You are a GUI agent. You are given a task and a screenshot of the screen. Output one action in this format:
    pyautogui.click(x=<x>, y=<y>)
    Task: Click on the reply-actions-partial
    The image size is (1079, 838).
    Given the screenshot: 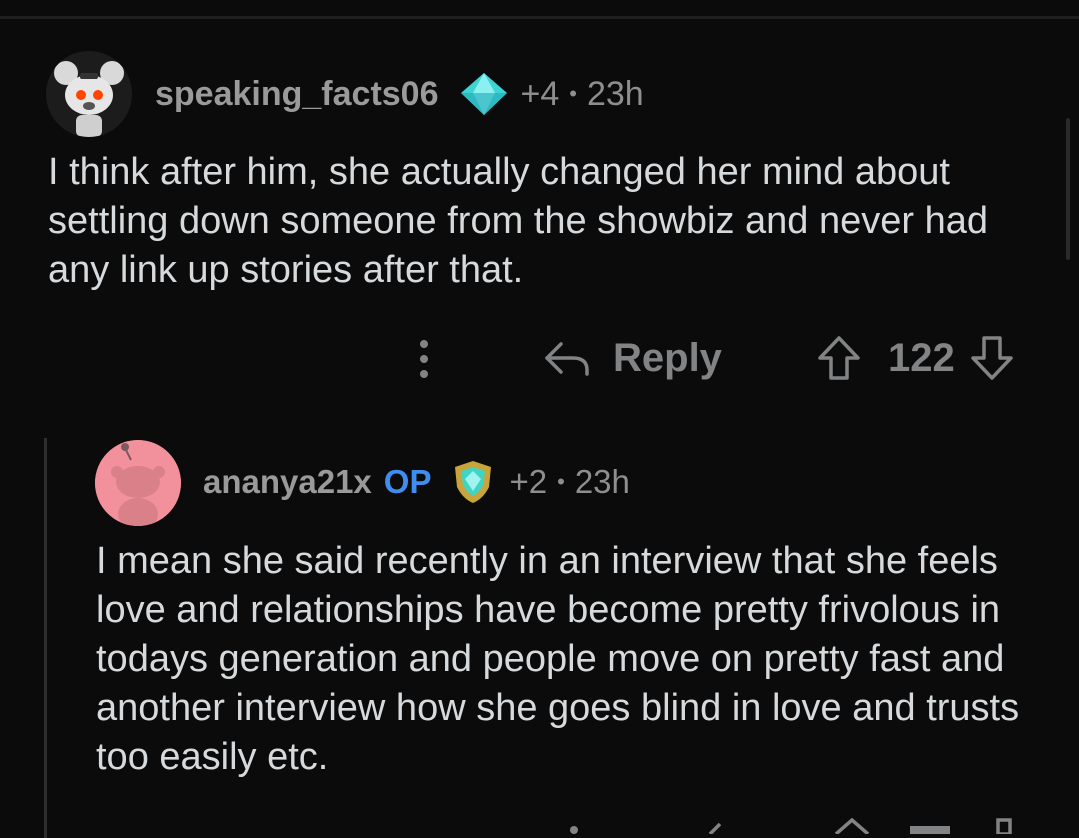 What is the action you would take?
    pyautogui.click(x=790, y=826)
    